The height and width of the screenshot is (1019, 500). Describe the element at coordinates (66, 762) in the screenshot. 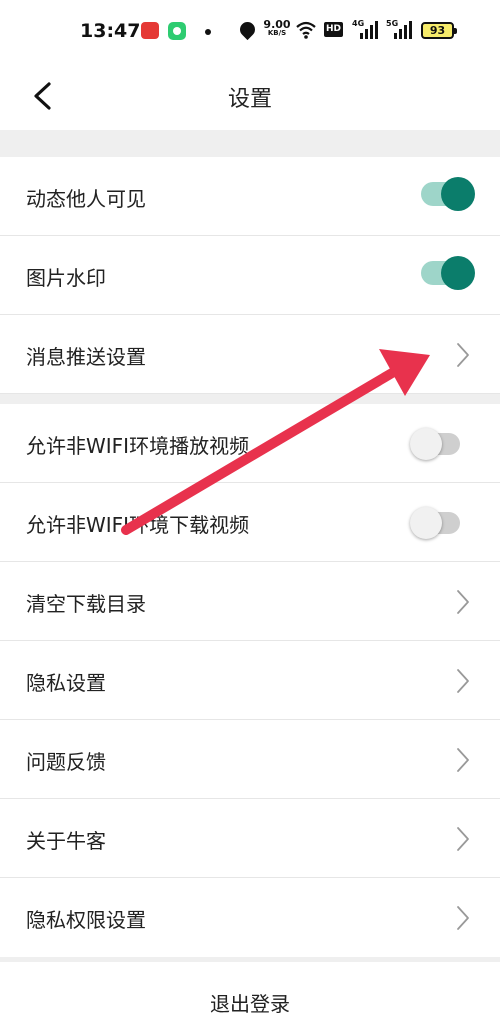

I see `setting-label: 问题反馈` at that location.